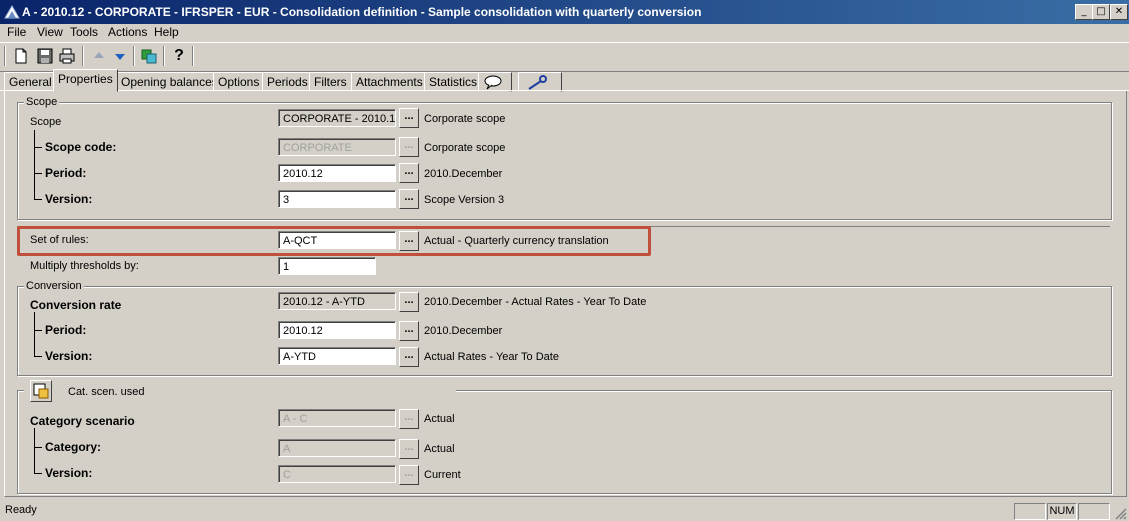  Describe the element at coordinates (69, 356) in the screenshot. I see `conversion-version-label: Version:` at that location.